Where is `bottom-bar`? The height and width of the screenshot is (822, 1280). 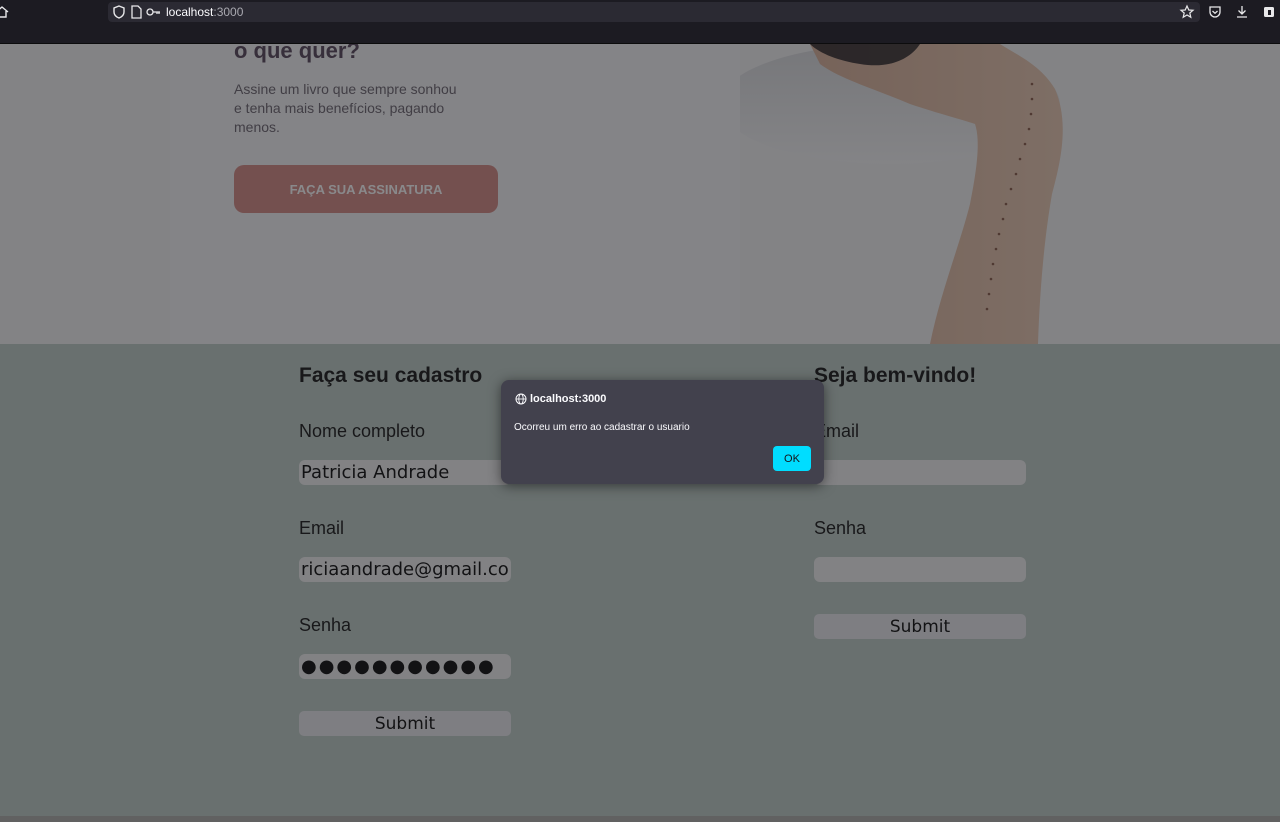
bottom-bar is located at coordinates (640, 819).